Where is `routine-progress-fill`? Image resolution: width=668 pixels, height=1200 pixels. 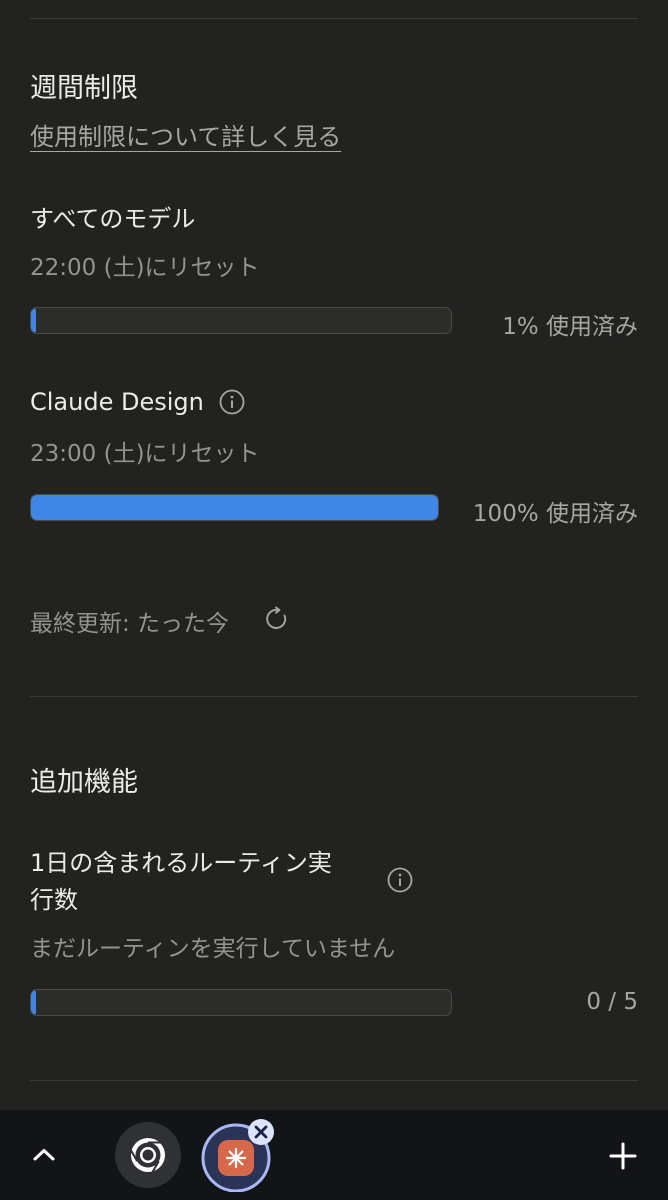 routine-progress-fill is located at coordinates (33, 1002).